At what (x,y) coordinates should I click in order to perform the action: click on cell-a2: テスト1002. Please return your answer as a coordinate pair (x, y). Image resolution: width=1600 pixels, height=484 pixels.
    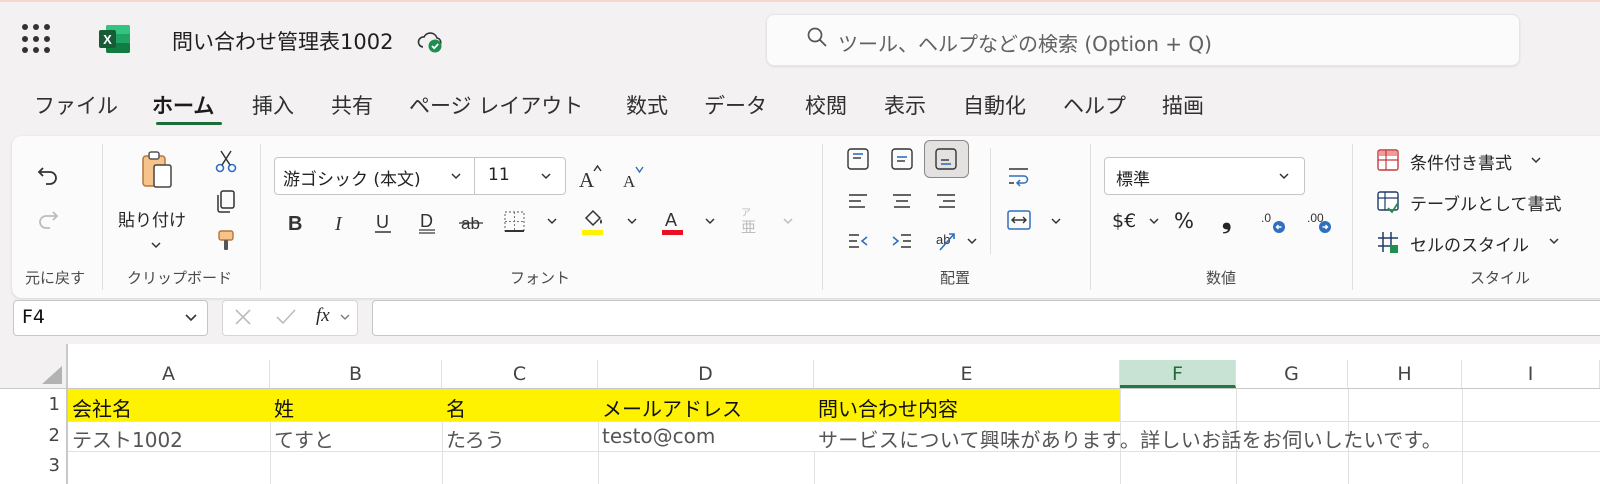
    Looking at the image, I should click on (125, 438).